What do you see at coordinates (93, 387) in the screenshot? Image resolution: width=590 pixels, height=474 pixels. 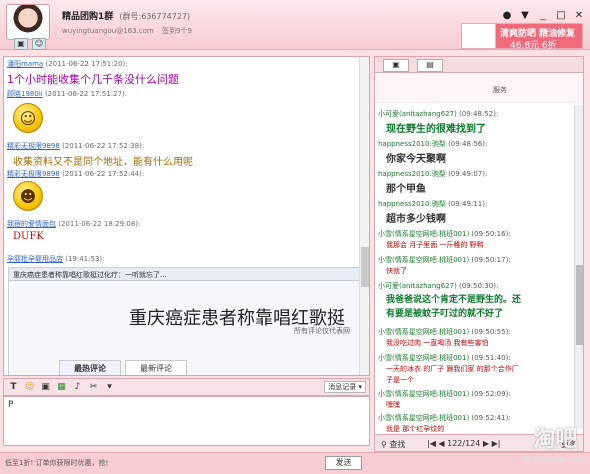 I see `screenshot-icon: ✂` at bounding box center [93, 387].